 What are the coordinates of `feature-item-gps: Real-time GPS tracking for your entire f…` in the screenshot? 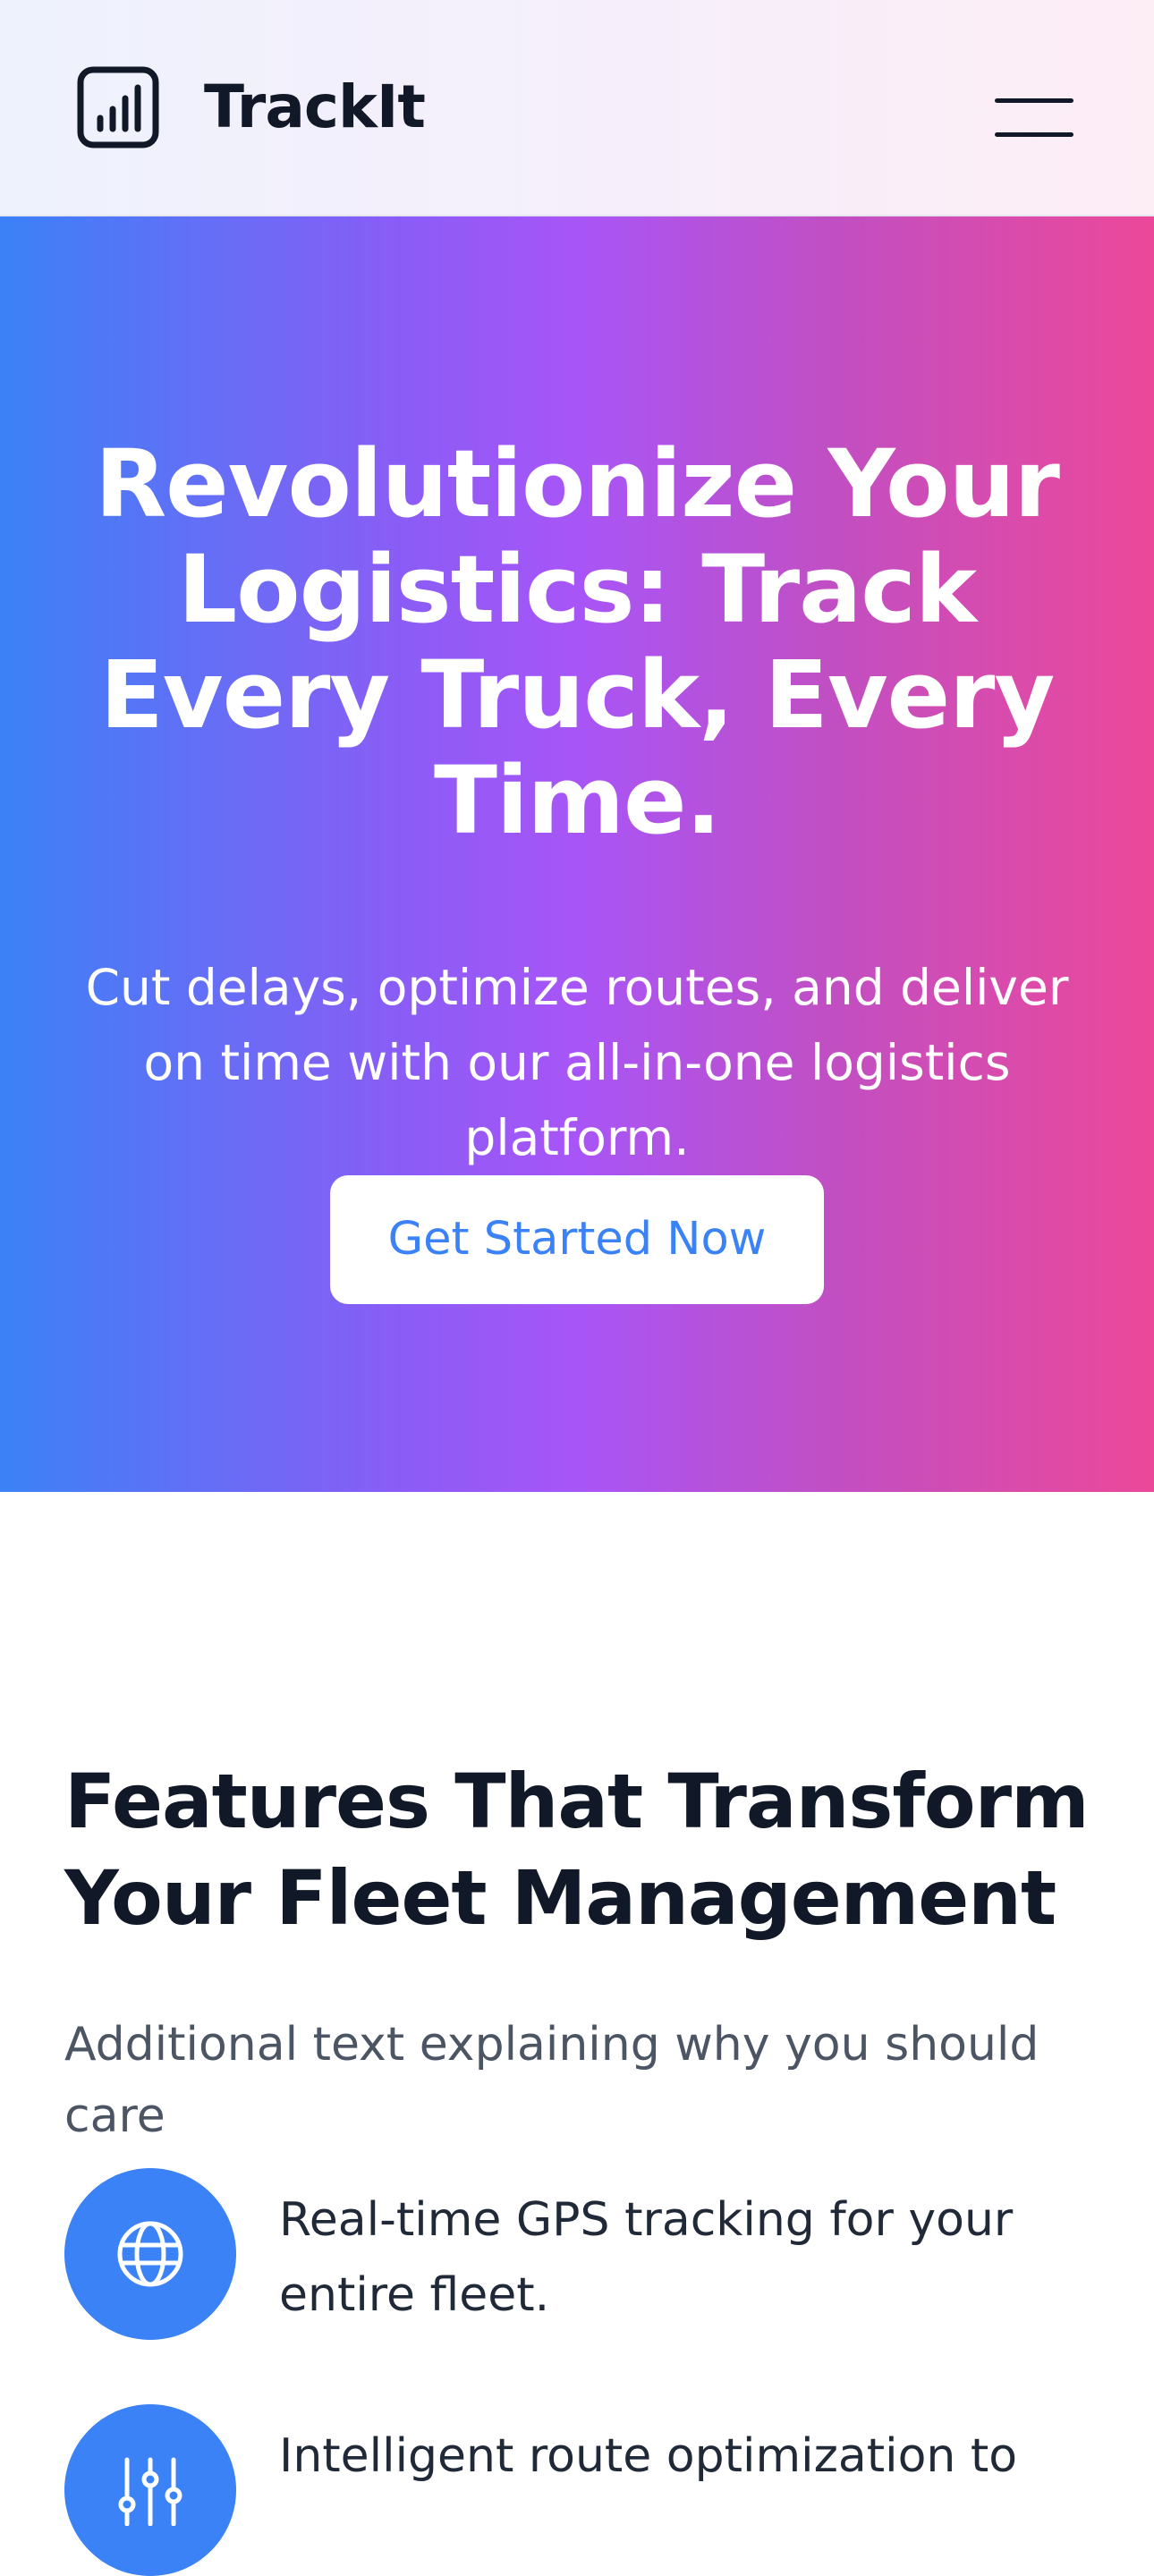 It's located at (646, 2257).